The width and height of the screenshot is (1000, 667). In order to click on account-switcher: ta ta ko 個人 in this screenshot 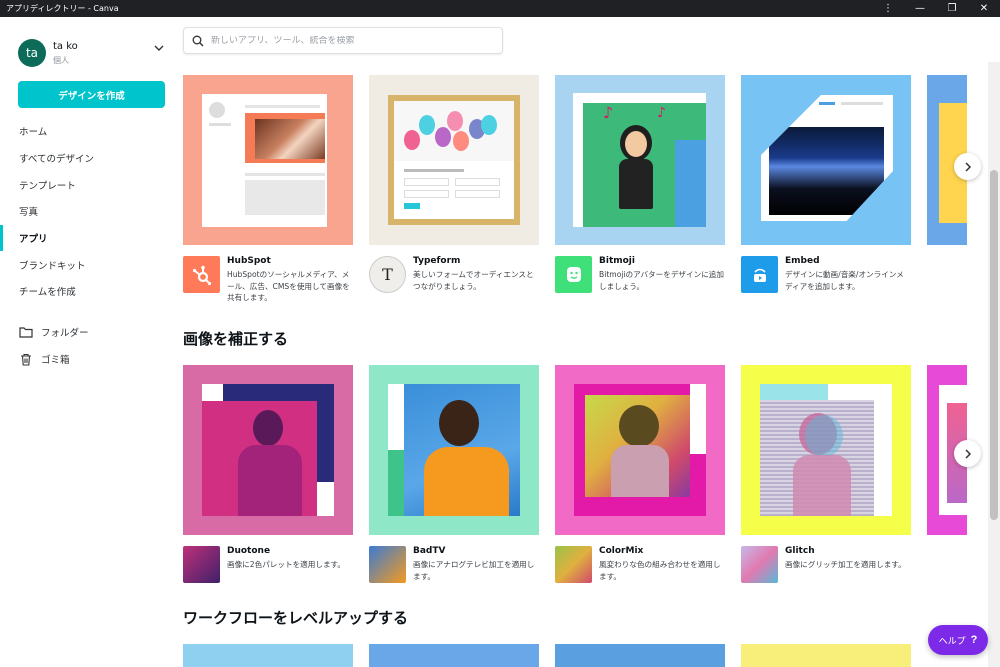, I will do `click(48, 53)`.